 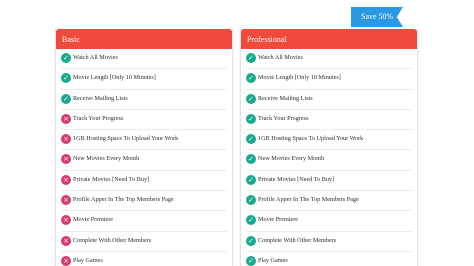 What do you see at coordinates (377, 17) in the screenshot?
I see `save-ribbon: Save 50%` at bounding box center [377, 17].